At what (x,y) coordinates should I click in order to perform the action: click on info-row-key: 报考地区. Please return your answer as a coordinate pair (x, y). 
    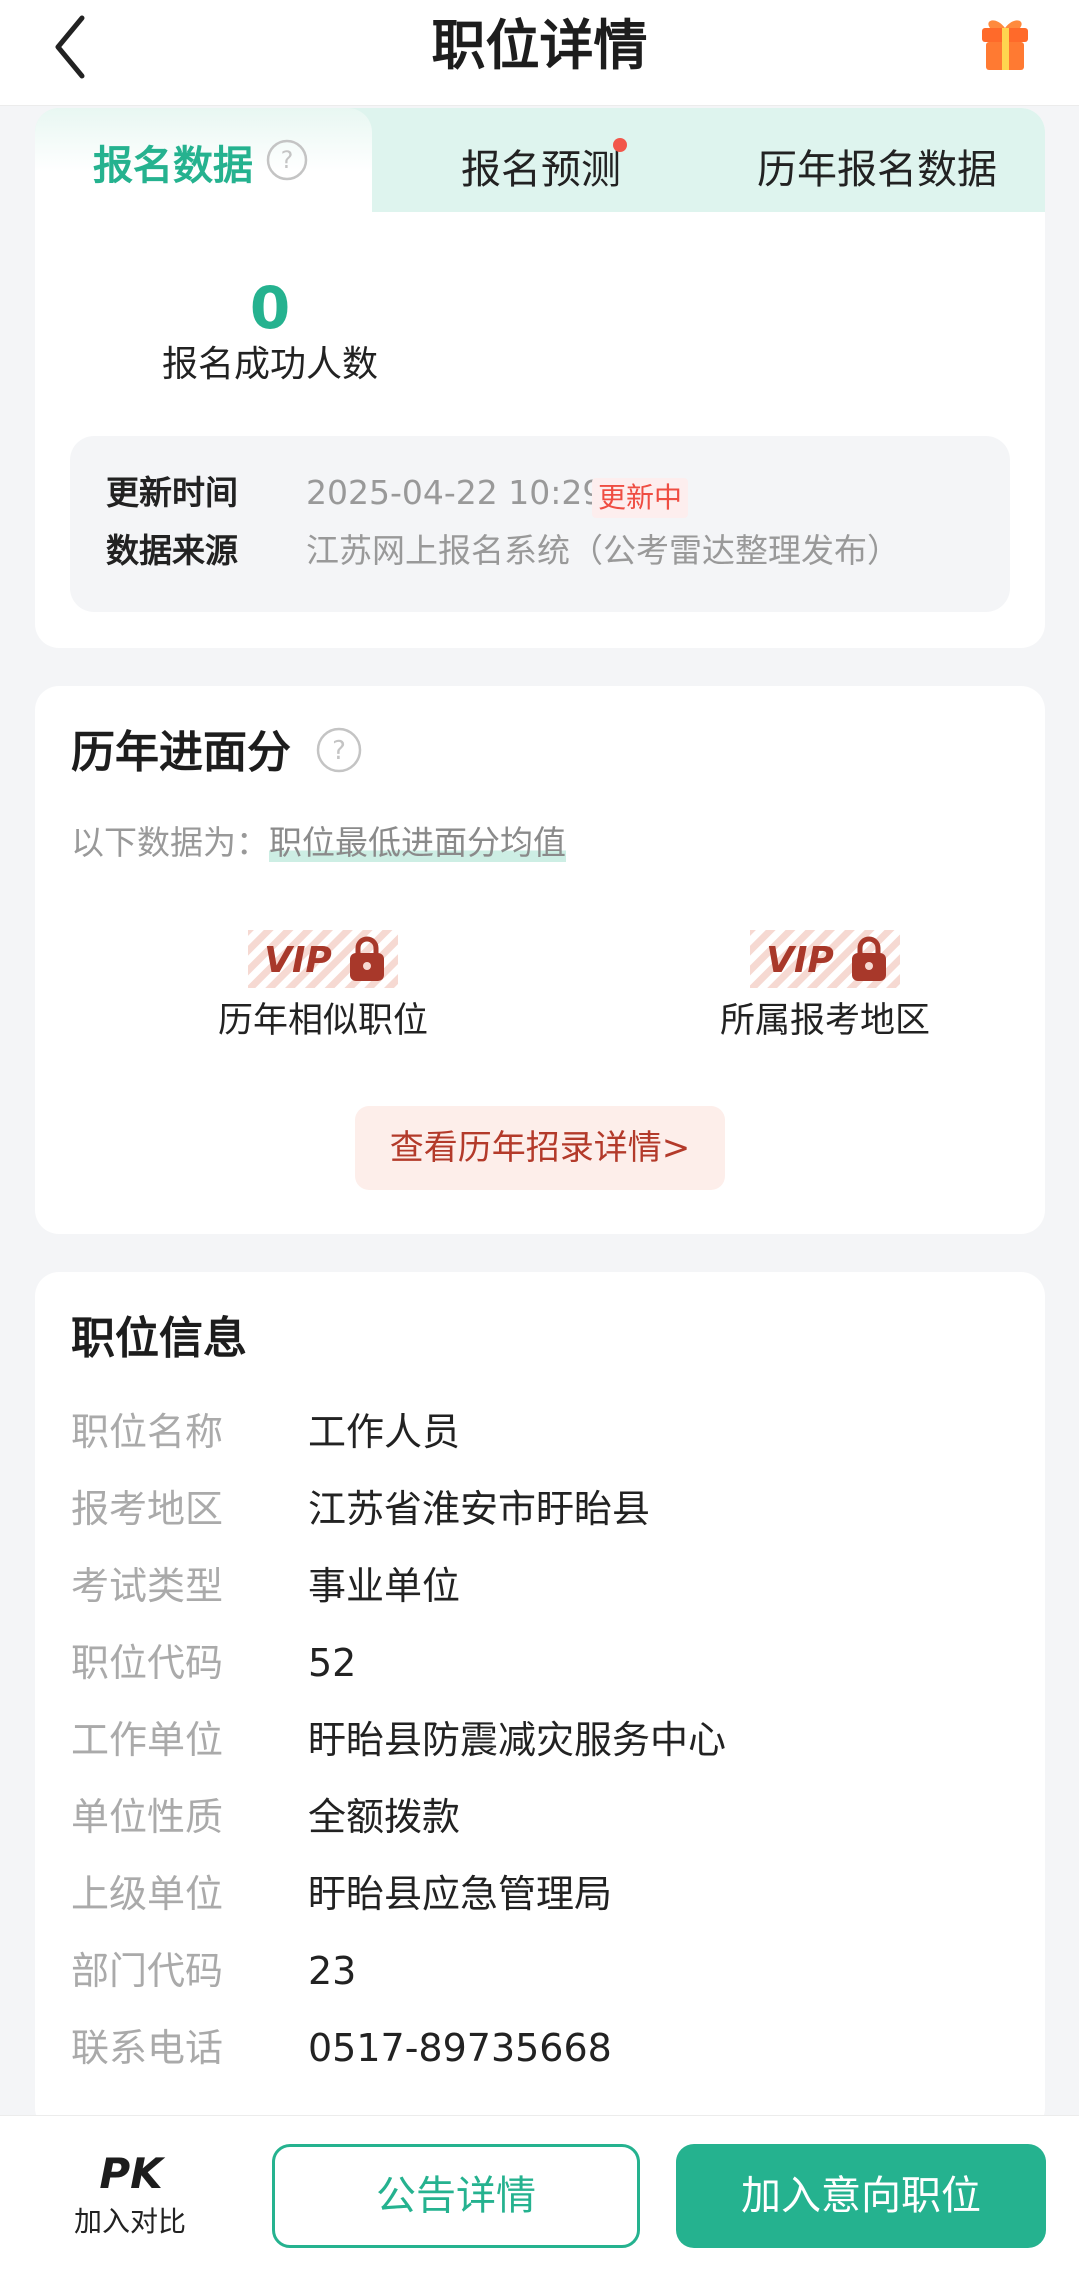
    Looking at the image, I should click on (147, 1509).